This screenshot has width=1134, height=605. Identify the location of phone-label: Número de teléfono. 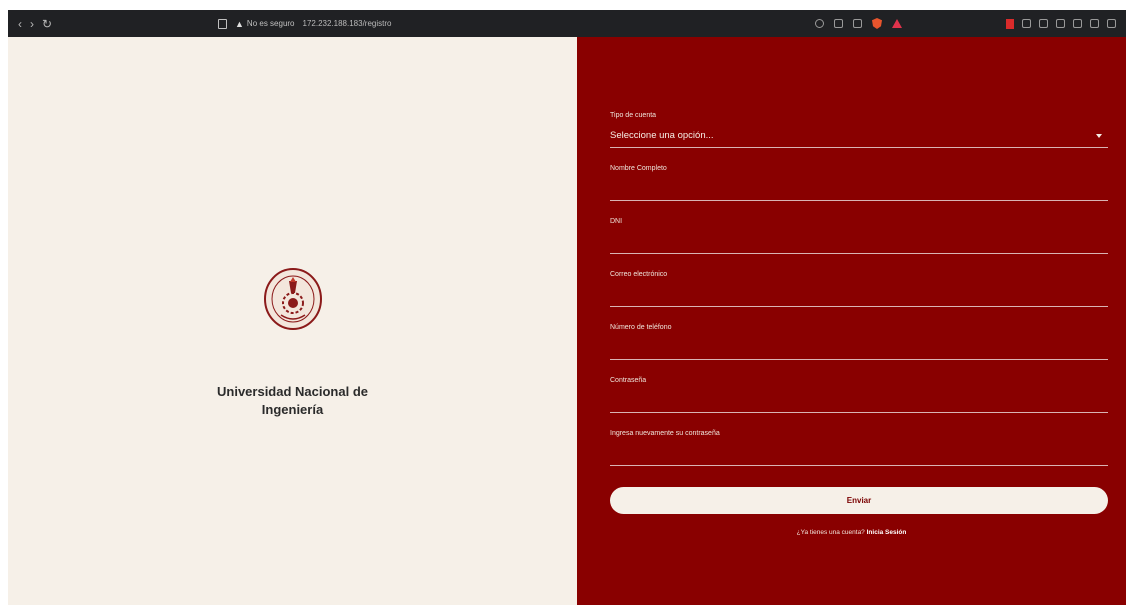
(641, 327).